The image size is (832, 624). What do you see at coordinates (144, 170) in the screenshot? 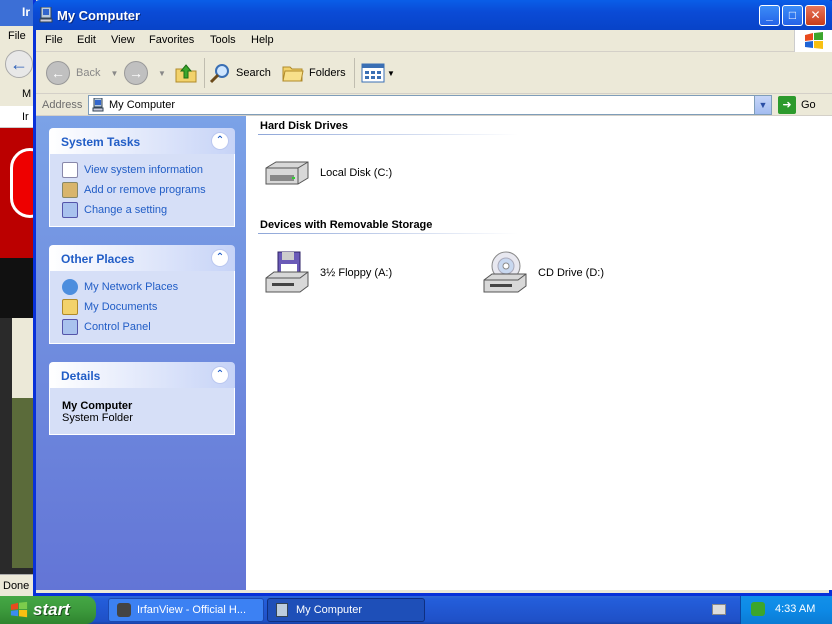
I see `task-label: View system information` at bounding box center [144, 170].